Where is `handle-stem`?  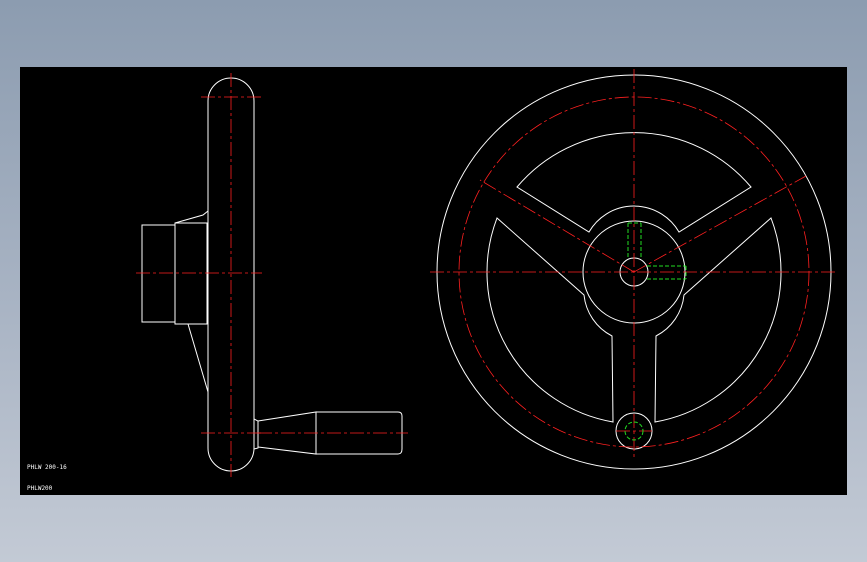
handle-stem is located at coordinates (256, 434).